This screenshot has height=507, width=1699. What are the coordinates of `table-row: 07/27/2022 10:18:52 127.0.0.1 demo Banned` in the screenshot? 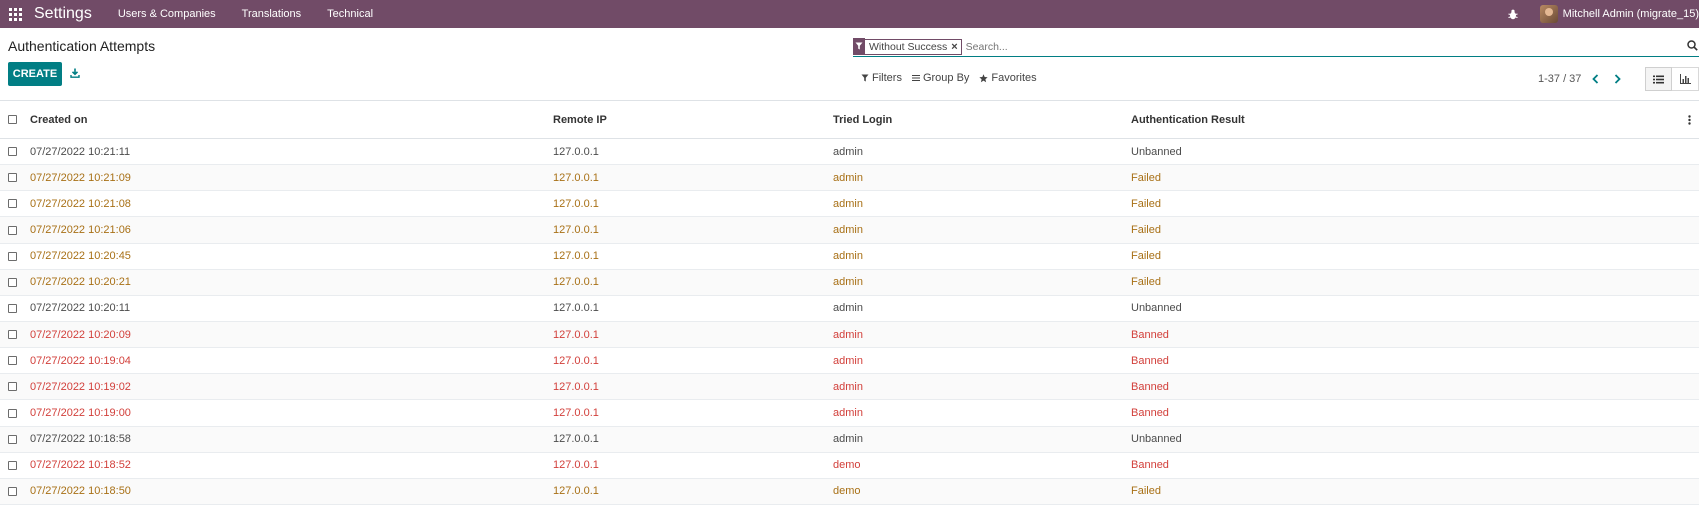 It's located at (849, 465).